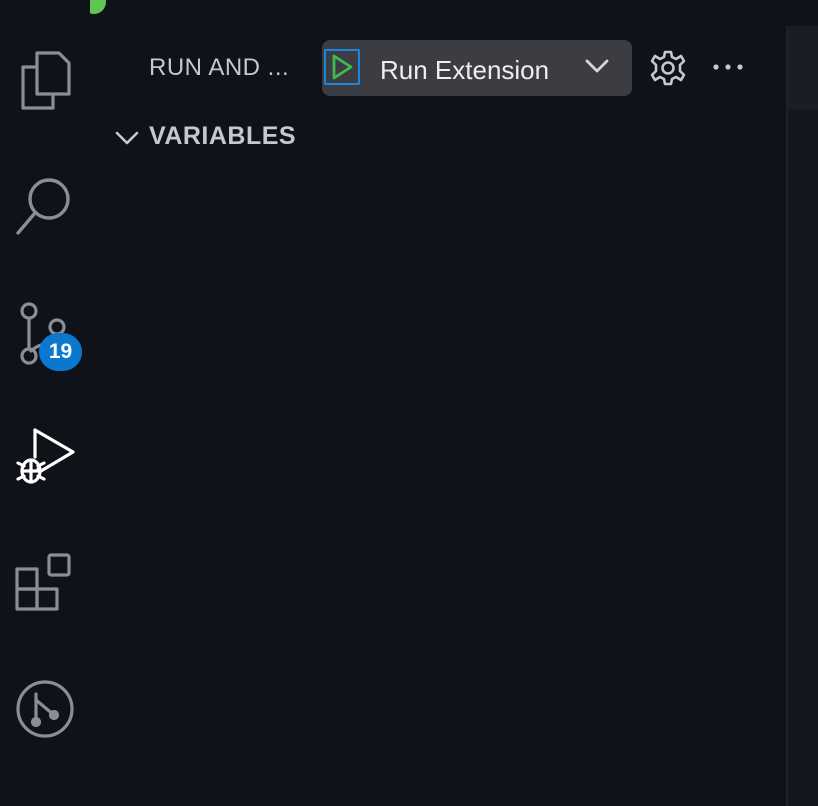 The image size is (818, 806). Describe the element at coordinates (728, 68) in the screenshot. I see `ellipsis-icon` at that location.